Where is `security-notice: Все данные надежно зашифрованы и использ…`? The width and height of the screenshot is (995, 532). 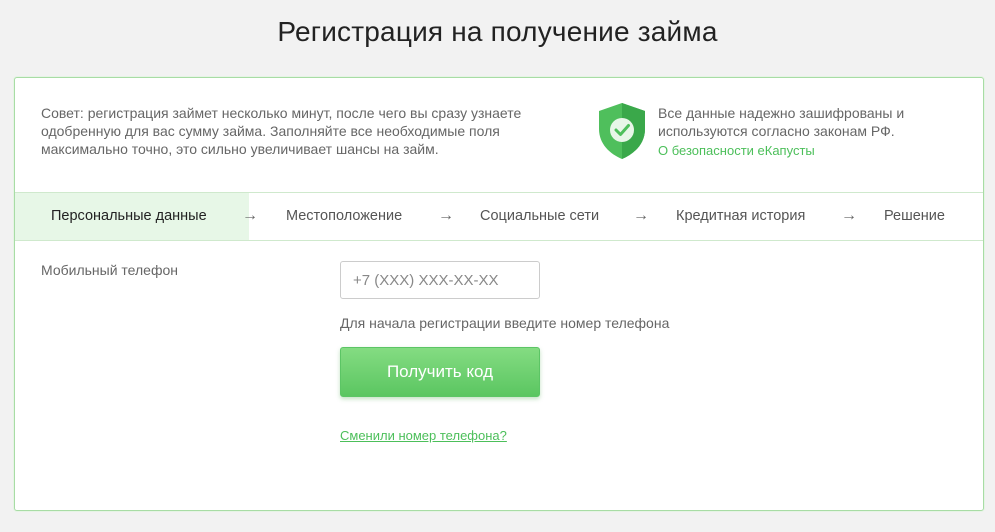
security-notice: Все данные надежно зашифрованы и использ… is located at coordinates (777, 132).